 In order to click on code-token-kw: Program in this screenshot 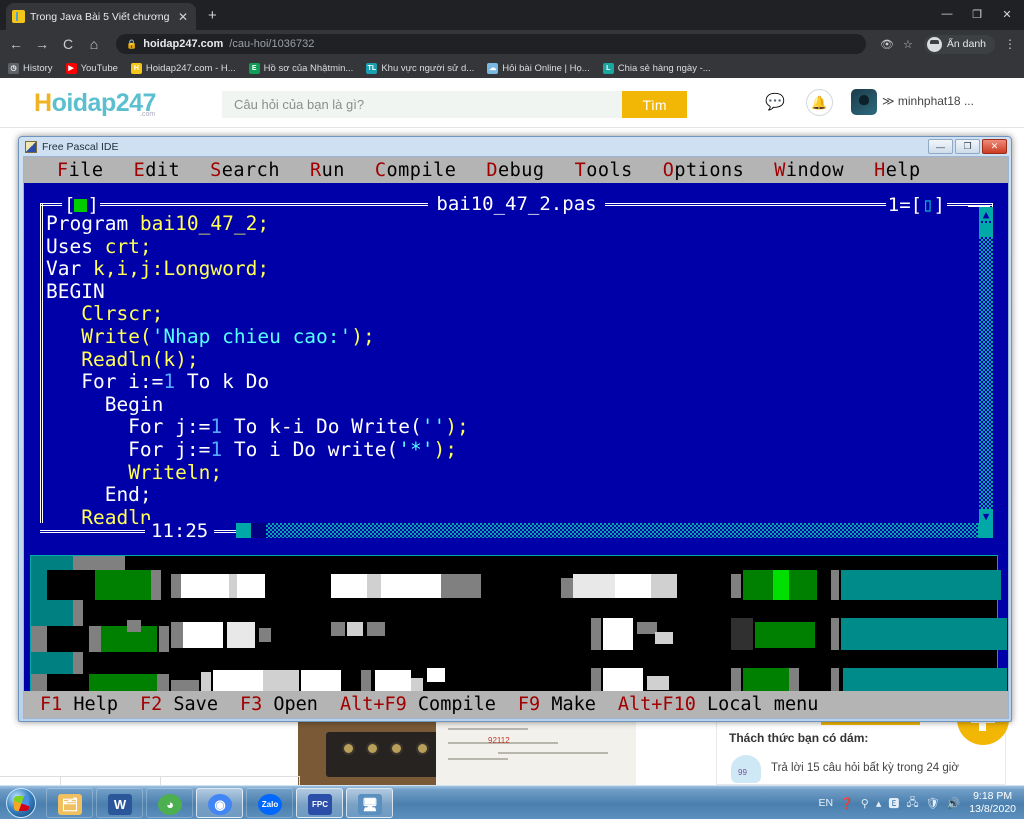, I will do `click(93, 223)`.